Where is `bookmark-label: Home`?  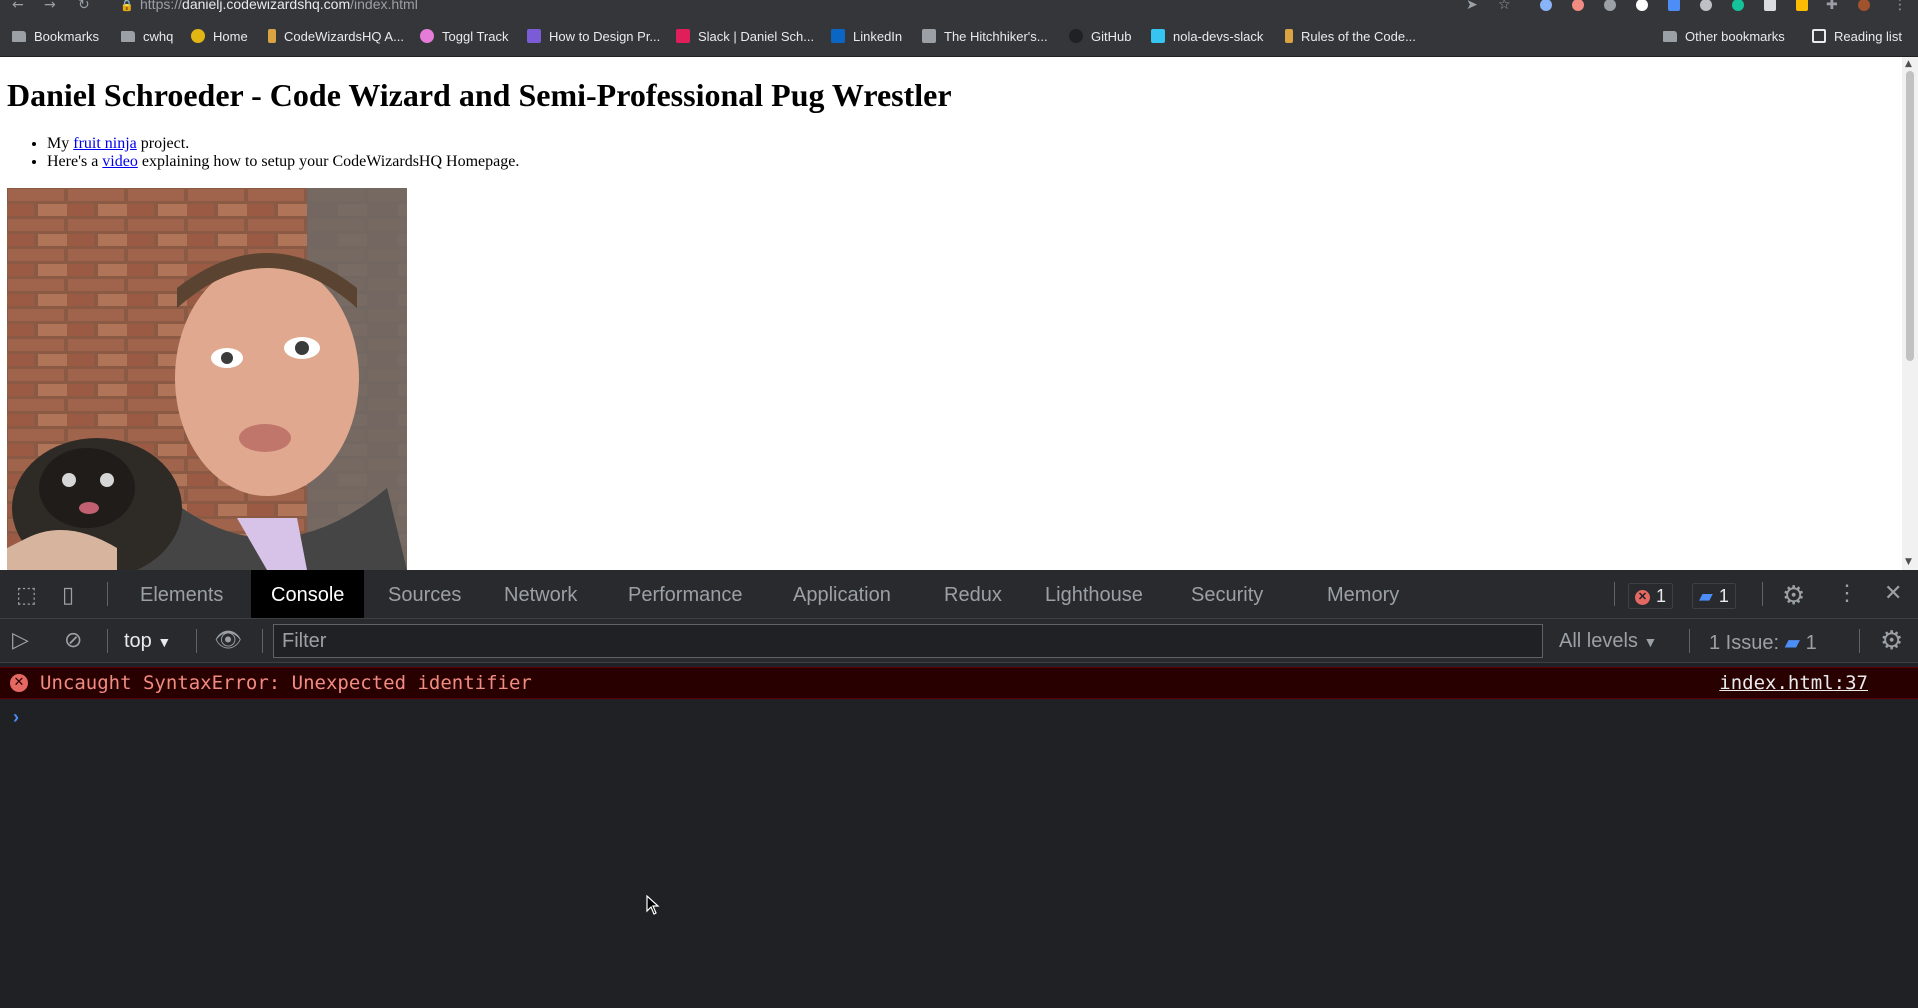
bookmark-label: Home is located at coordinates (230, 36).